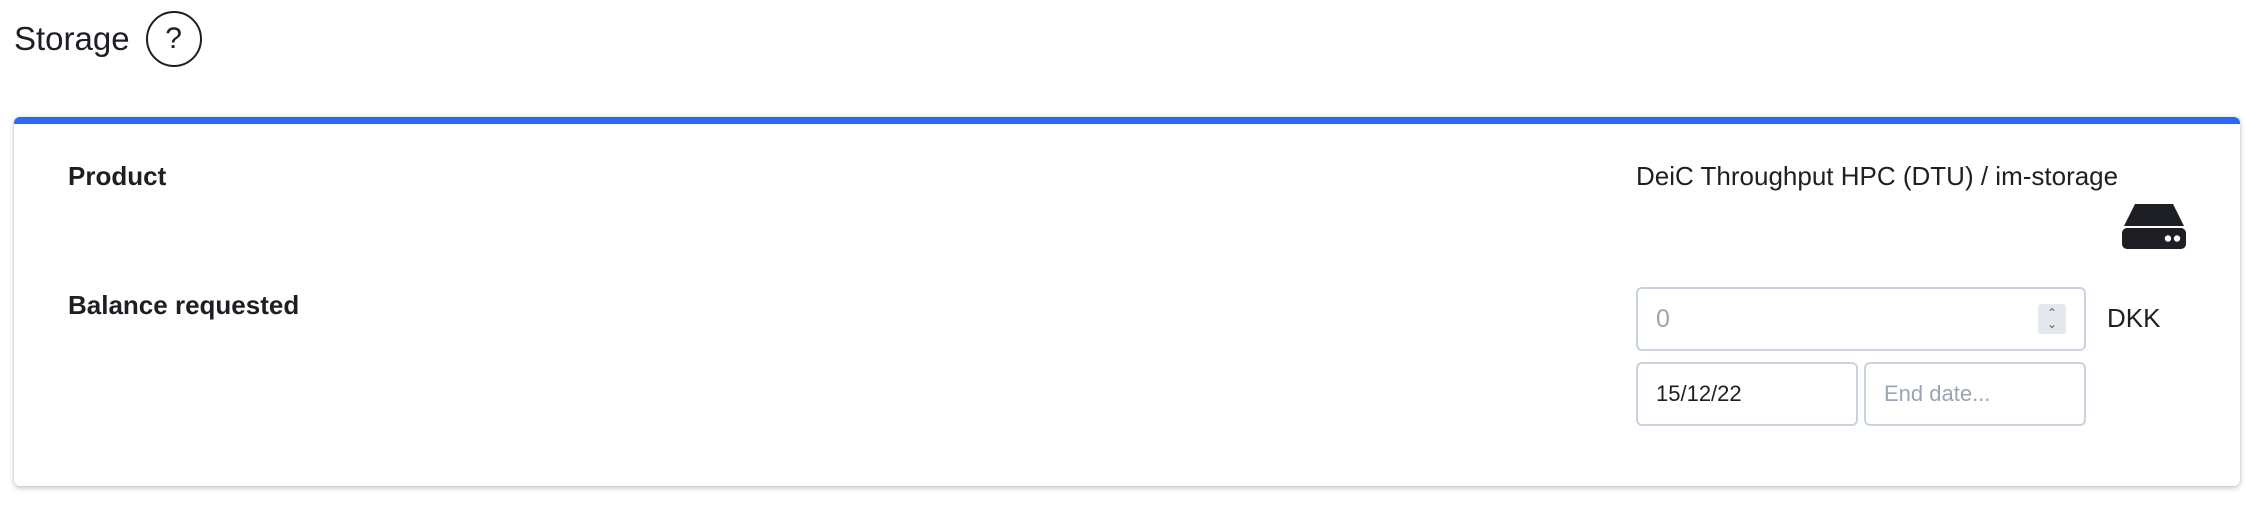 The width and height of the screenshot is (2260, 522). I want to click on card-accent-bar, so click(1127, 120).